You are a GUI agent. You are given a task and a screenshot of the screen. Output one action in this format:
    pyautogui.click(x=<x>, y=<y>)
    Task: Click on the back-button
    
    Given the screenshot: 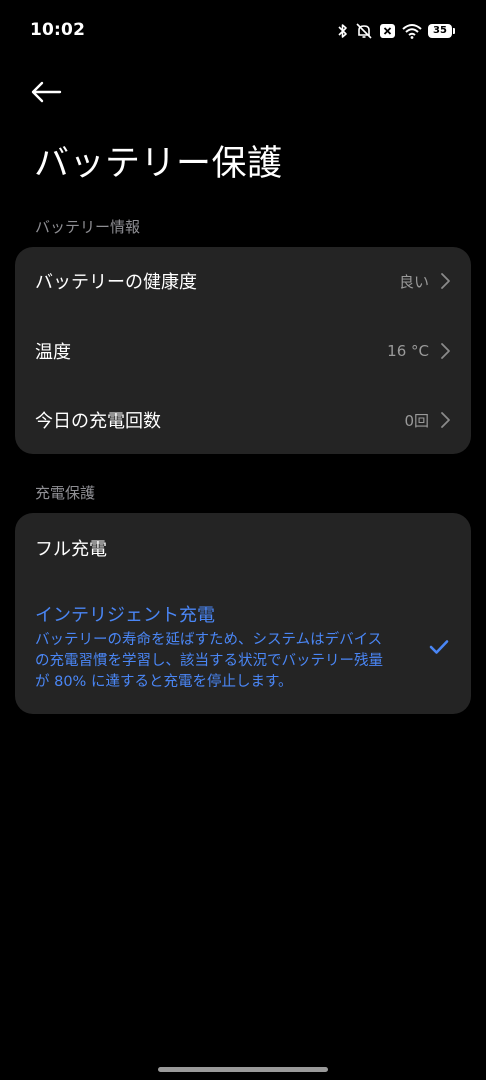 What is the action you would take?
    pyautogui.click(x=50, y=92)
    